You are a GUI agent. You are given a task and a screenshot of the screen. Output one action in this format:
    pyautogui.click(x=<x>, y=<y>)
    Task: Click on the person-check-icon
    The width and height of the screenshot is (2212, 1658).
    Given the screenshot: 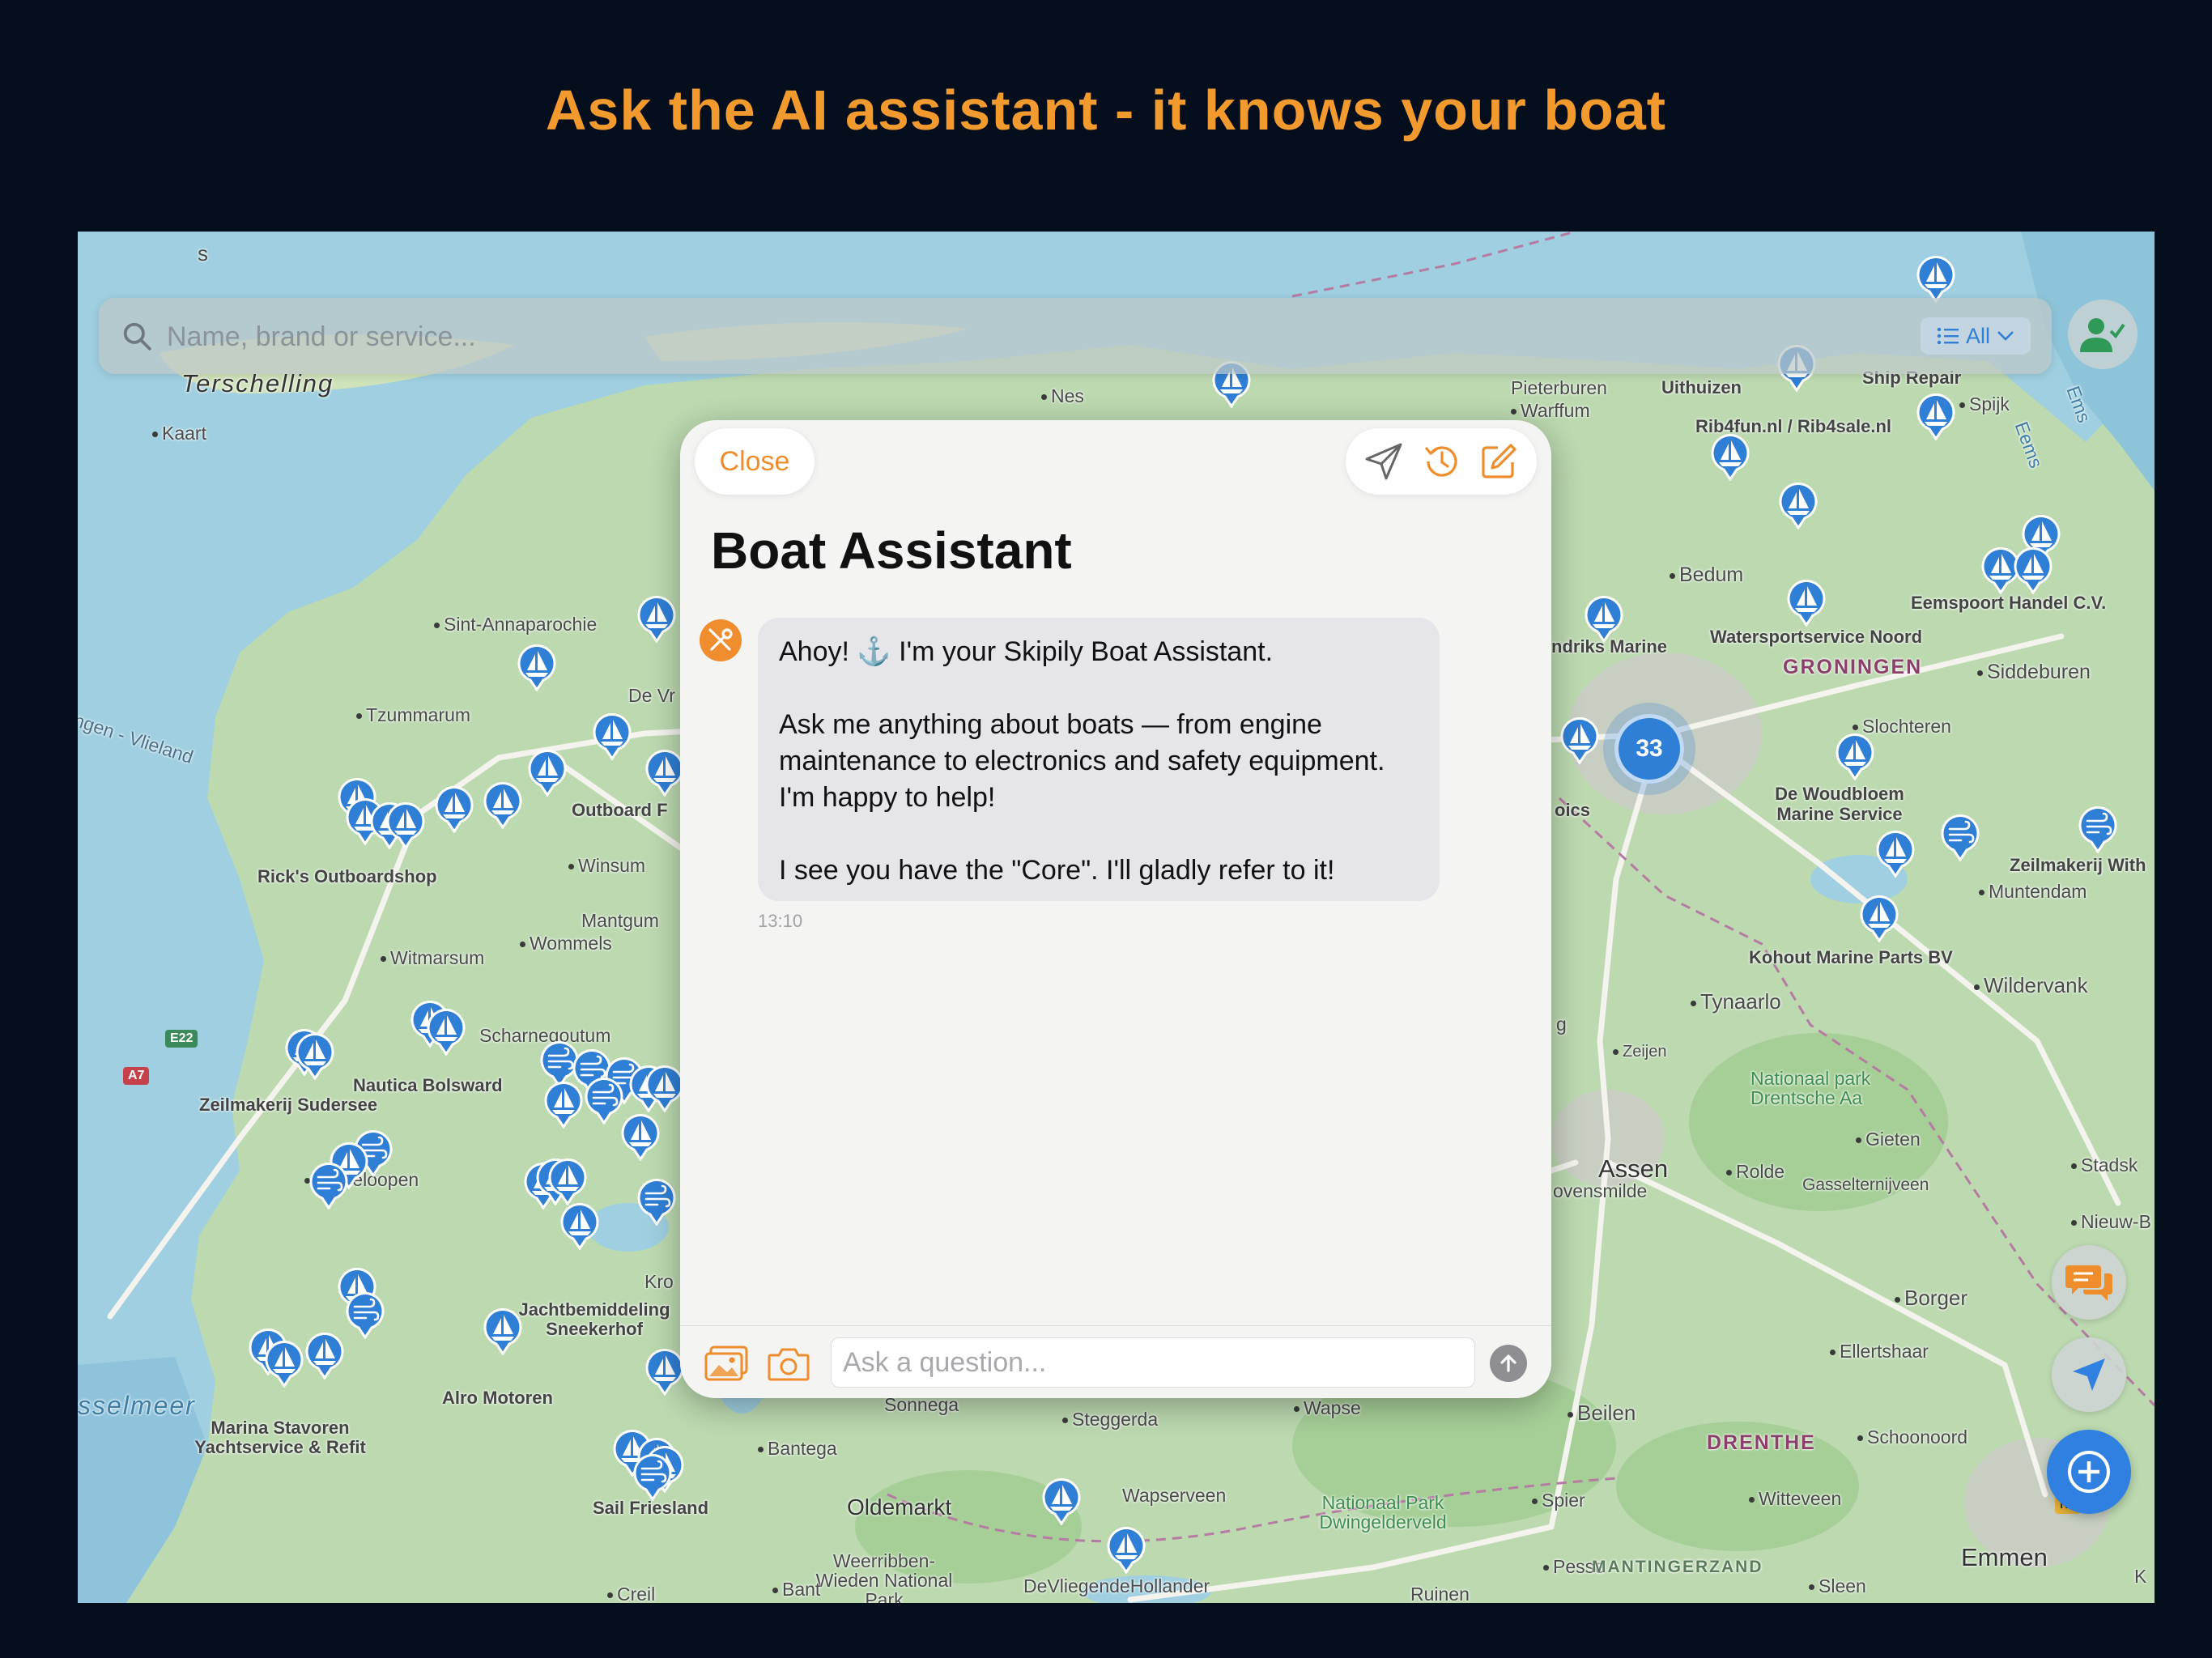 What is the action you would take?
    pyautogui.click(x=2102, y=335)
    